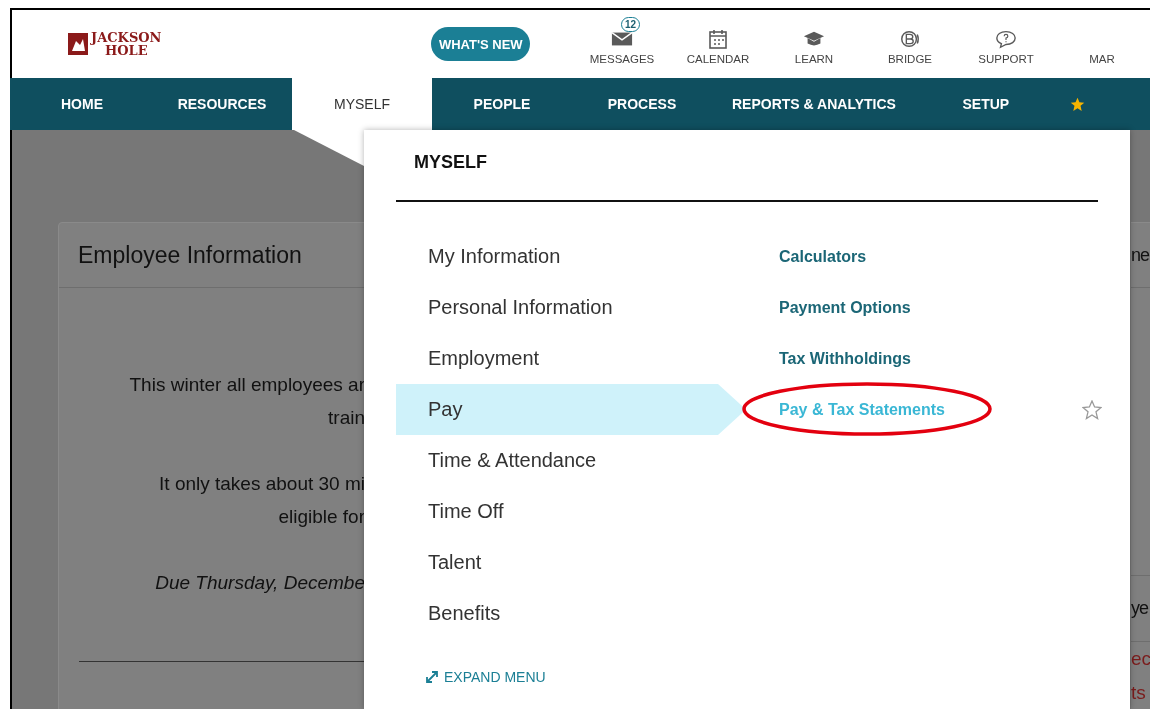 This screenshot has height=709, width=1150. Describe the element at coordinates (260, 583) in the screenshot. I see `card-text: Due Thursday, Decembe` at that location.